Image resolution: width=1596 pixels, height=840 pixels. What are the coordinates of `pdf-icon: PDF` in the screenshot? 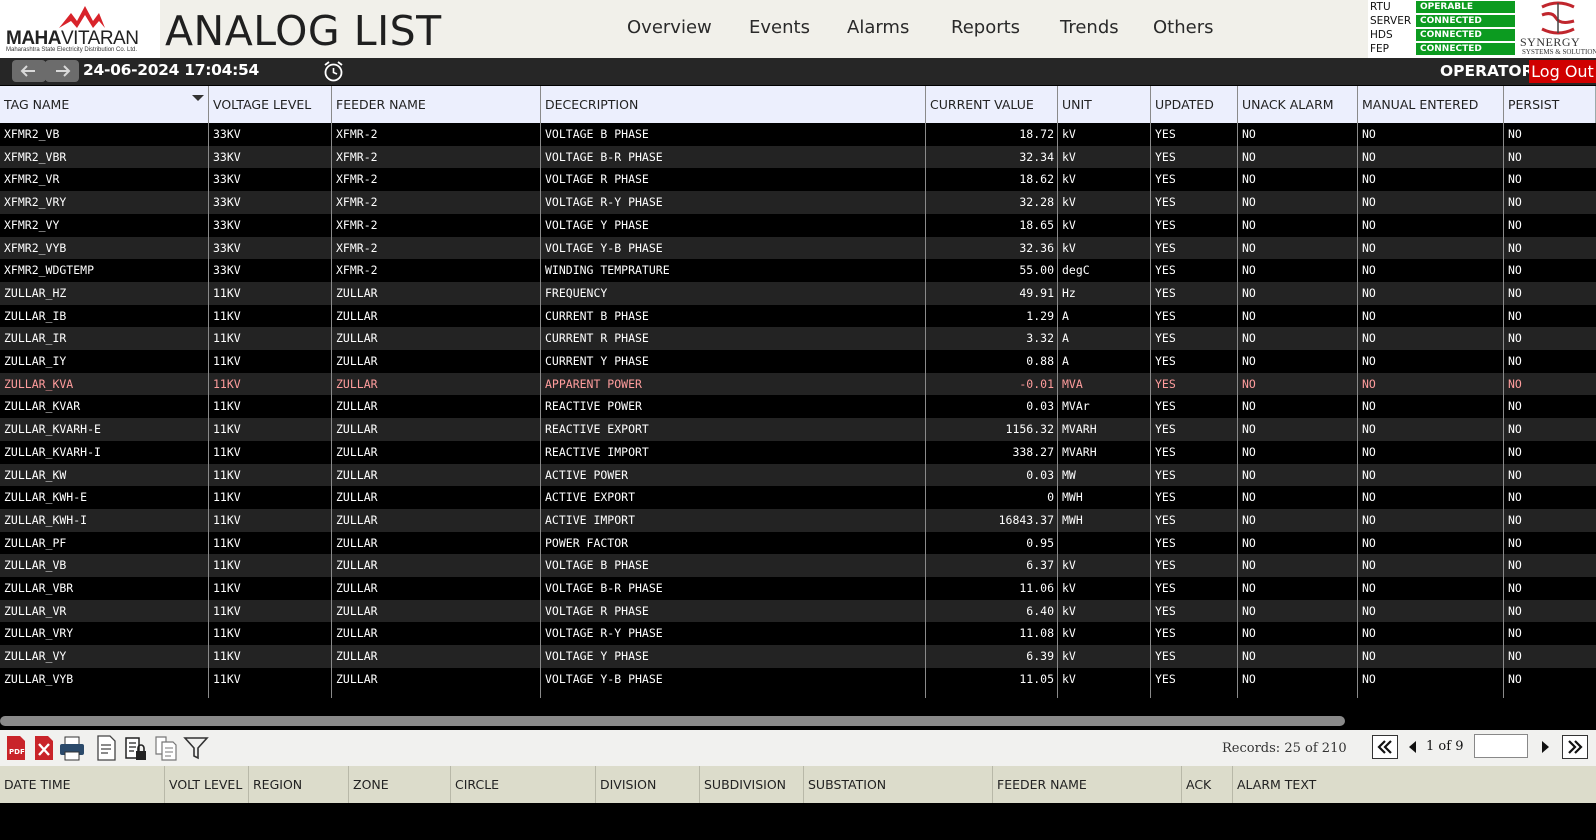 It's located at (16, 748).